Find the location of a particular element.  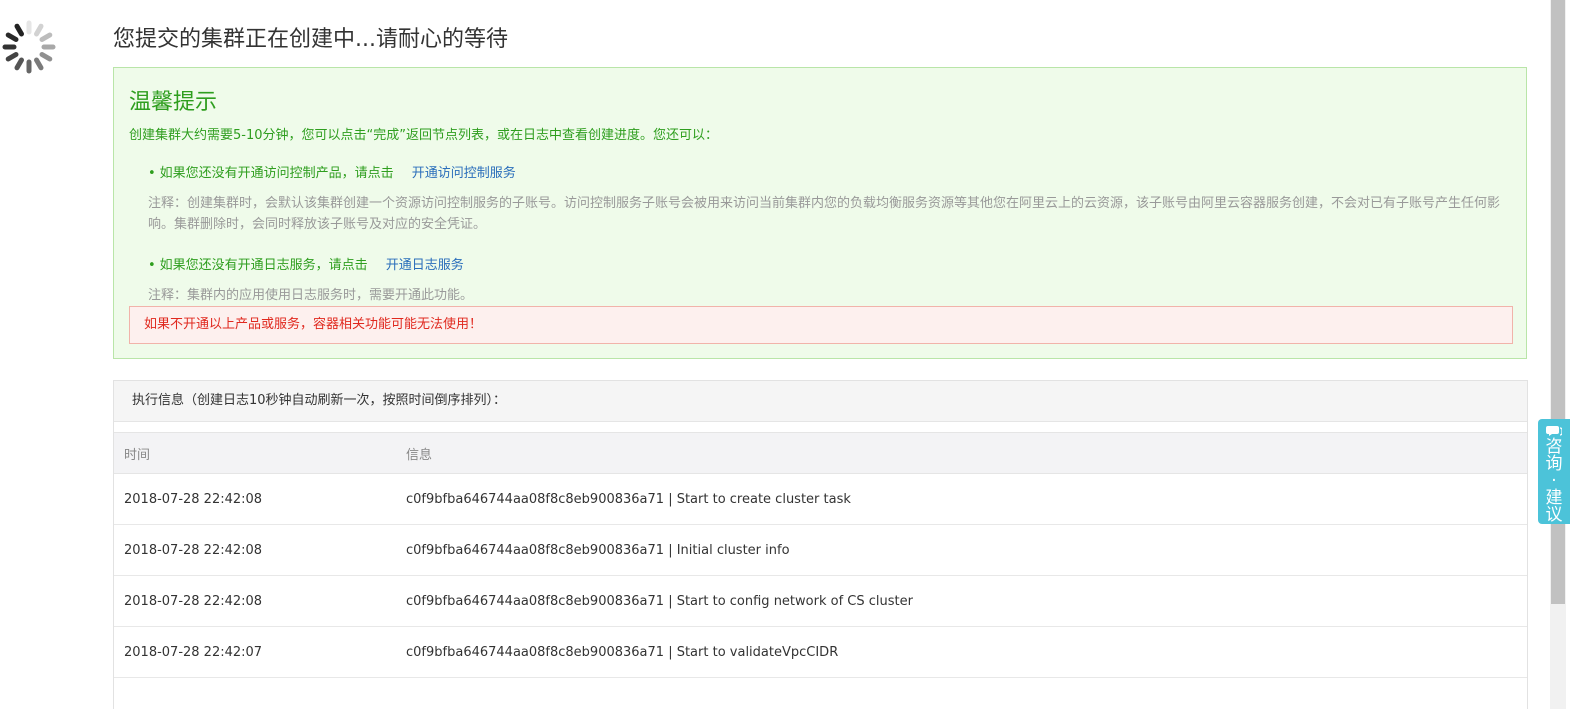

execution-info-header: 执行信息（创建日志10秒钟自动刷新一次，按照时间倒序排列）： is located at coordinates (820, 401).